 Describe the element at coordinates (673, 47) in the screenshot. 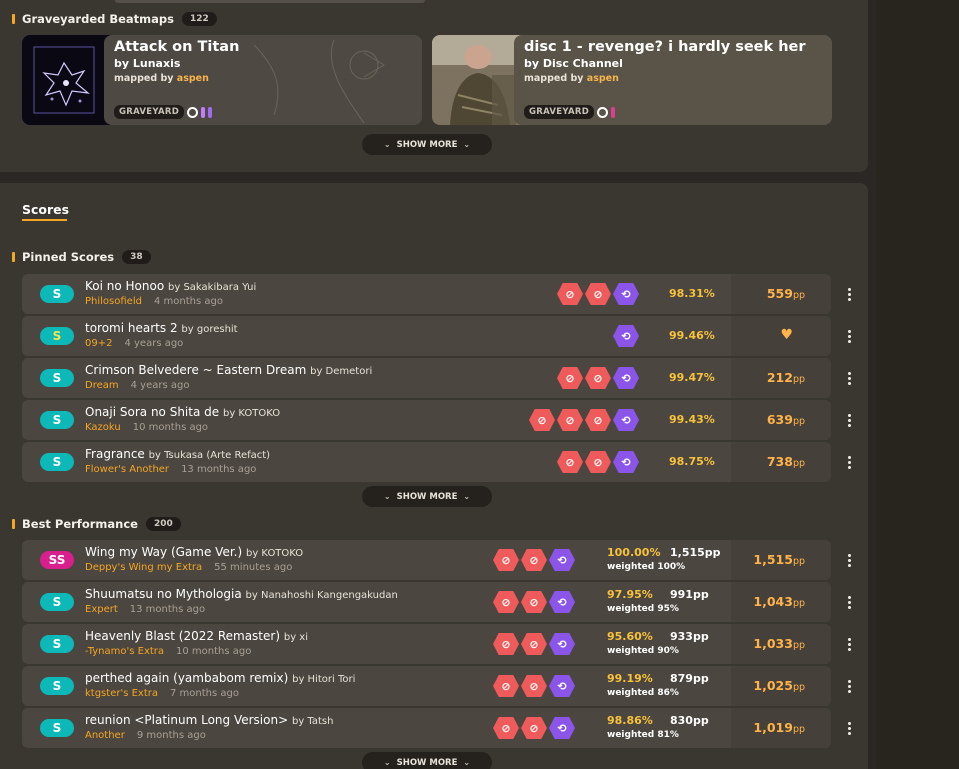

I see `beatmap-title: disc 1 - revenge? i hardly seek her` at that location.